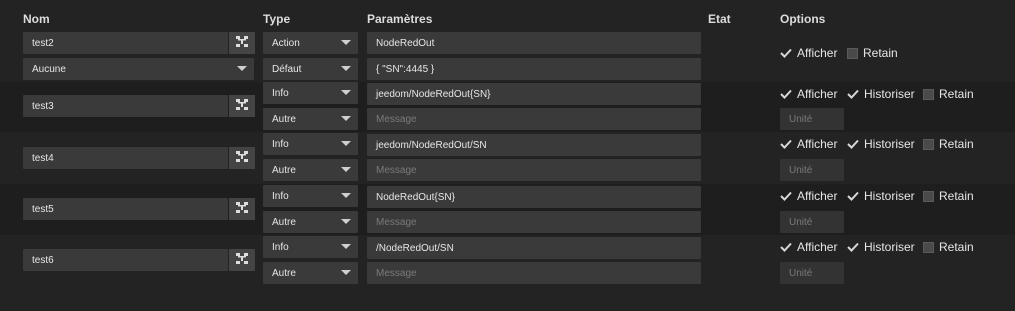  Describe the element at coordinates (534, 248) in the screenshot. I see `topic-input: /NodeRedOut/SN` at that location.